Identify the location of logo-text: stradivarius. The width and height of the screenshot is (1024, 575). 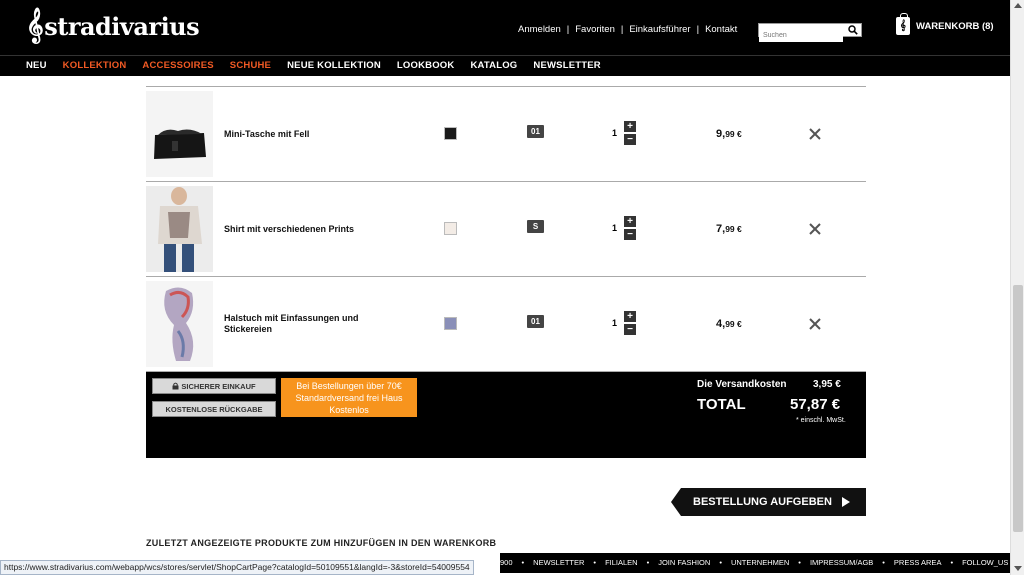
(122, 26).